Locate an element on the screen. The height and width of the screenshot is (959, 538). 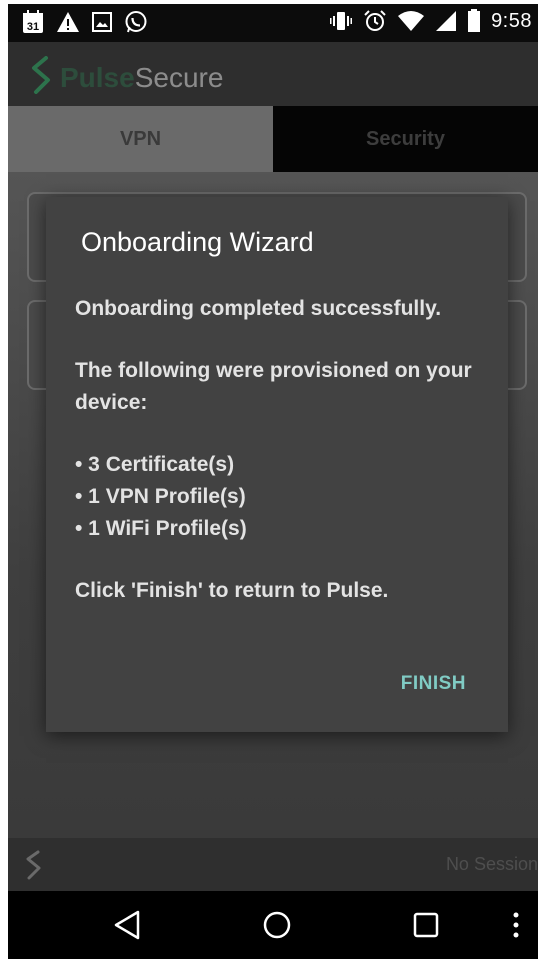
vibrate-icon is located at coordinates (341, 21).